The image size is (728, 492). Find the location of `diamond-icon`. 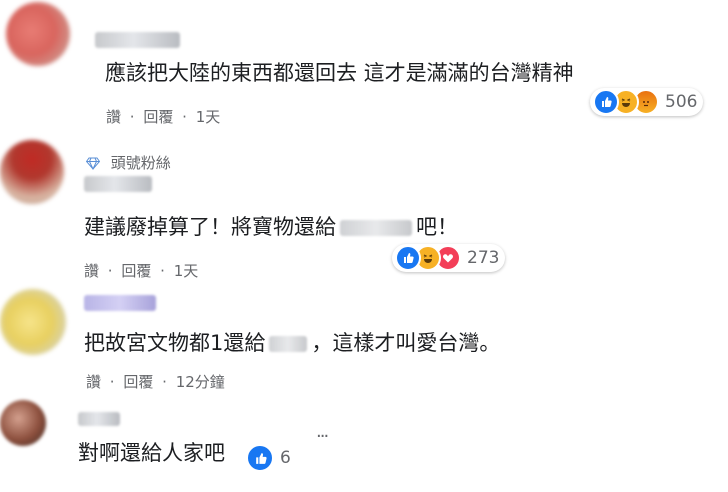

diamond-icon is located at coordinates (93, 163).